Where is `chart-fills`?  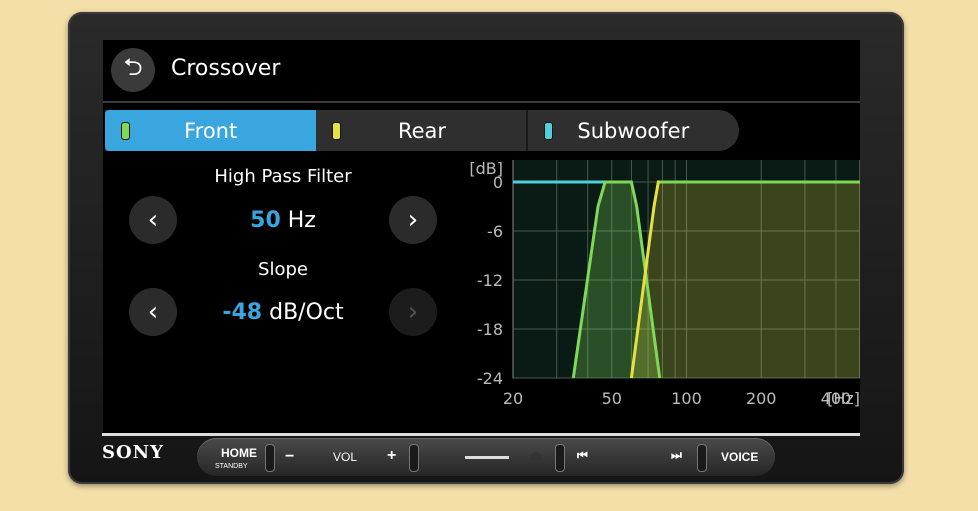
chart-fills is located at coordinates (716, 280).